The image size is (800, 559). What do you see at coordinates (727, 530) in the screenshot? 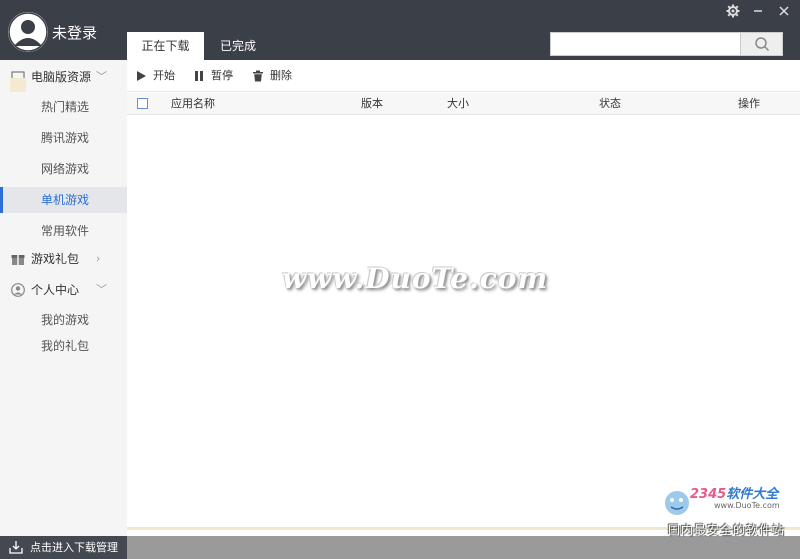
I see `logo-tagline: 国内最安全的软件站` at bounding box center [727, 530].